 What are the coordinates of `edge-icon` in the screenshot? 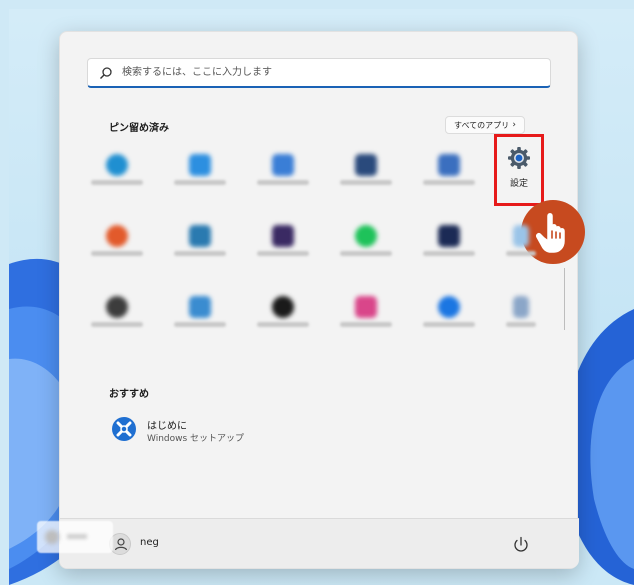 It's located at (117, 165).